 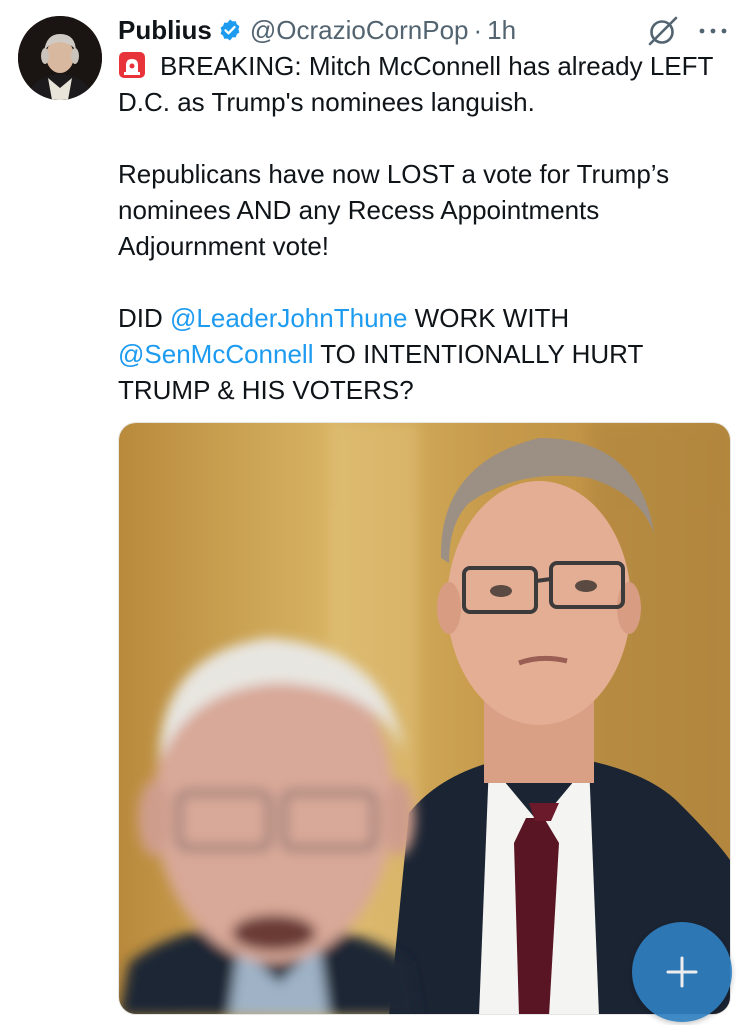 What do you see at coordinates (501, 30) in the screenshot?
I see `tweet-time: 1h` at bounding box center [501, 30].